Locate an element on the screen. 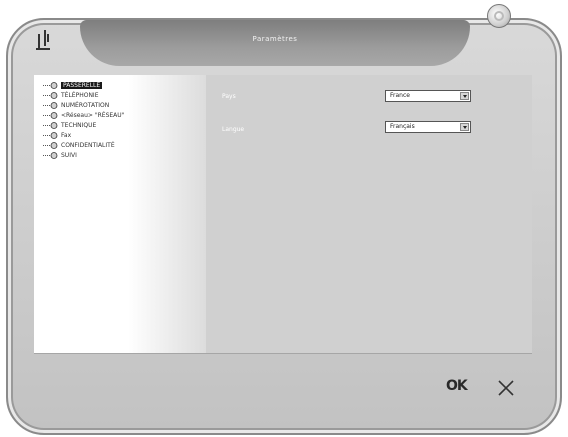  window-title: Paramètres is located at coordinates (275, 39).